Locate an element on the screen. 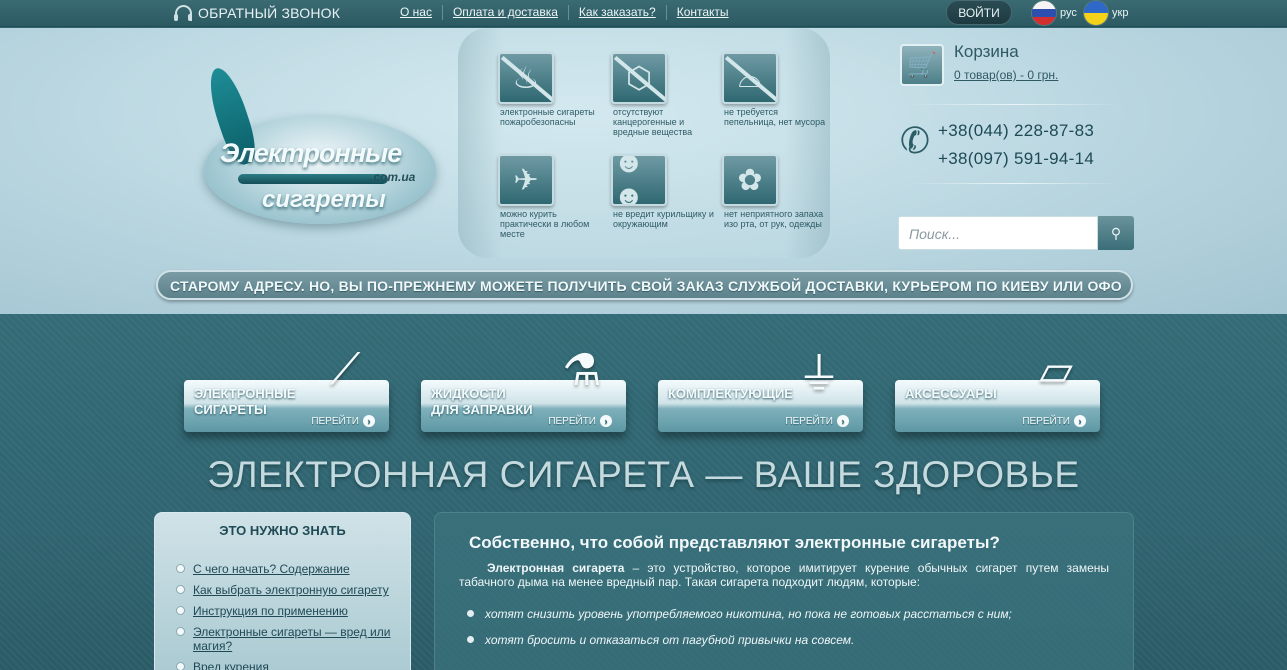  feature-text: можно курить практически в любом месте is located at coordinates (545, 224).